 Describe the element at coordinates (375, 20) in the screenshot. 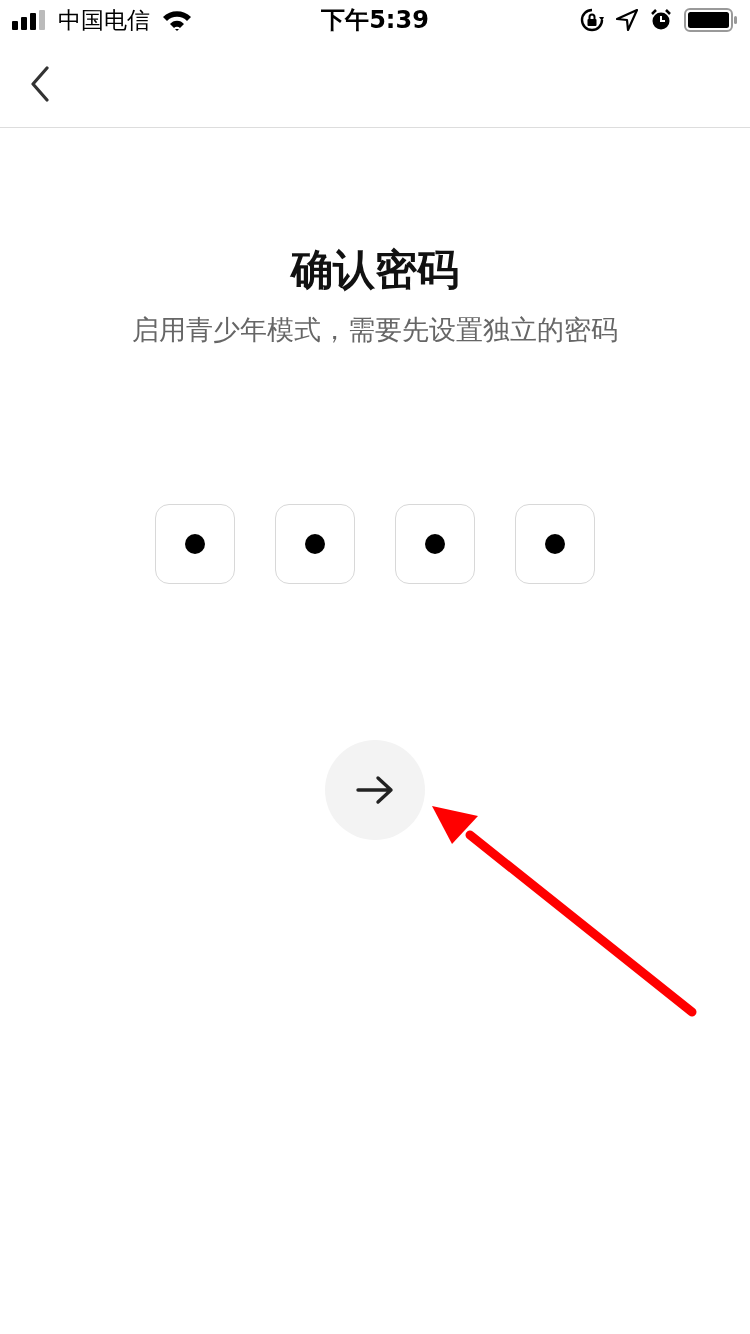

I see `status-time: 下午5:39` at that location.